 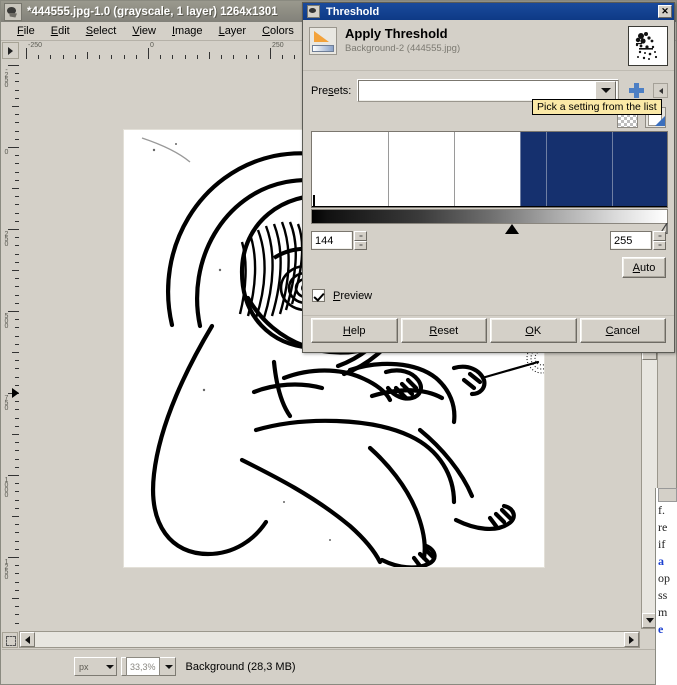 I want to click on dialog-window-title: Threshold, so click(x=353, y=11).